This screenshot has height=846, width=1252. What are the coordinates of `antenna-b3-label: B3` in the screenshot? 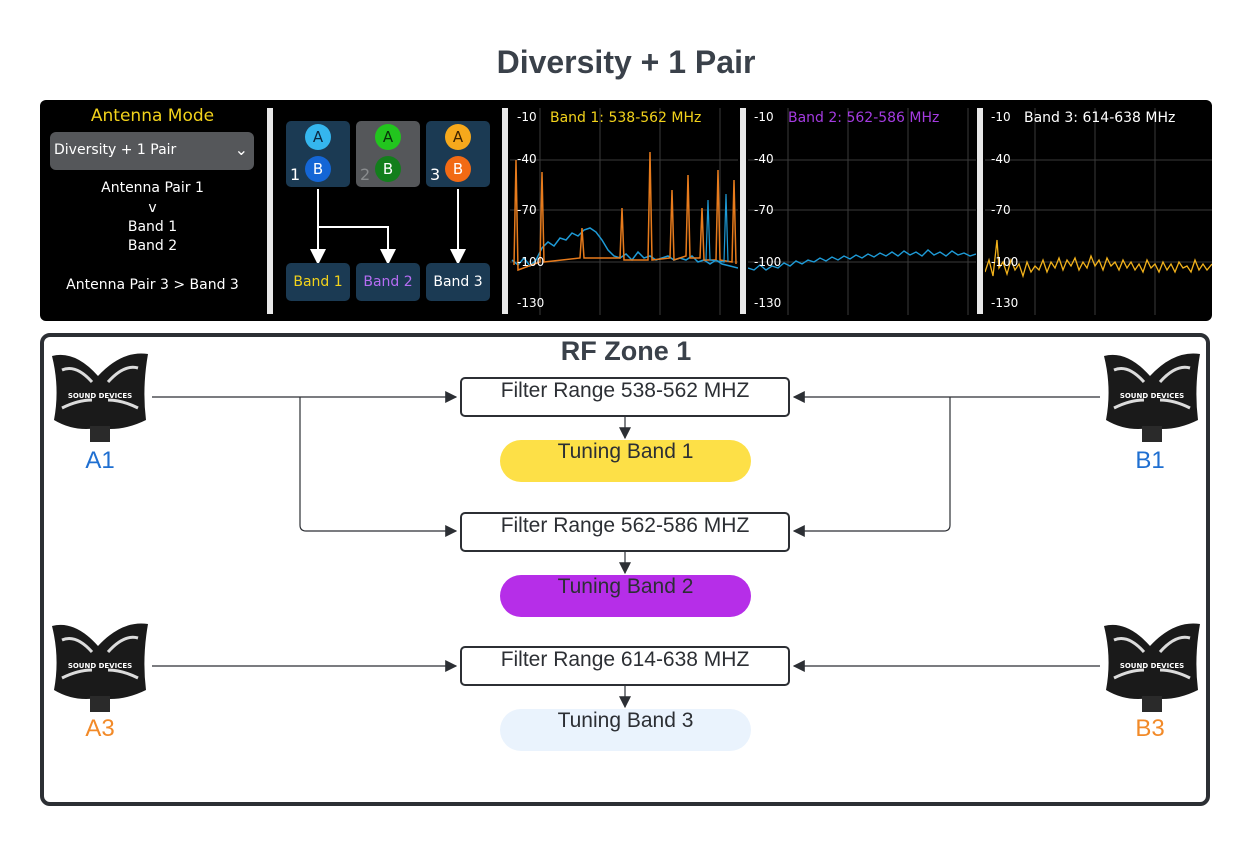 It's located at (1150, 728).